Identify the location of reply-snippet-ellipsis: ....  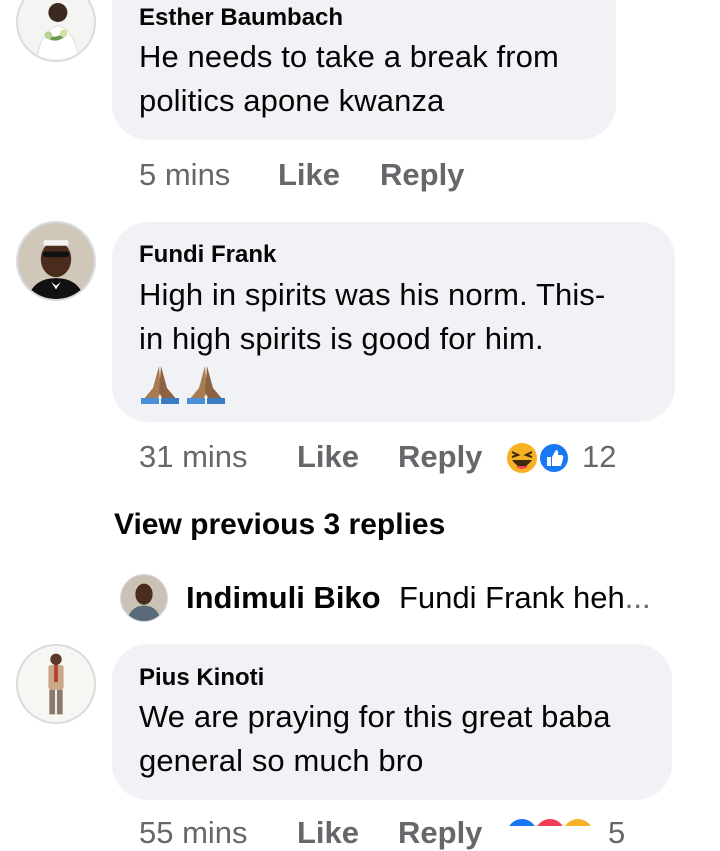
(637, 597).